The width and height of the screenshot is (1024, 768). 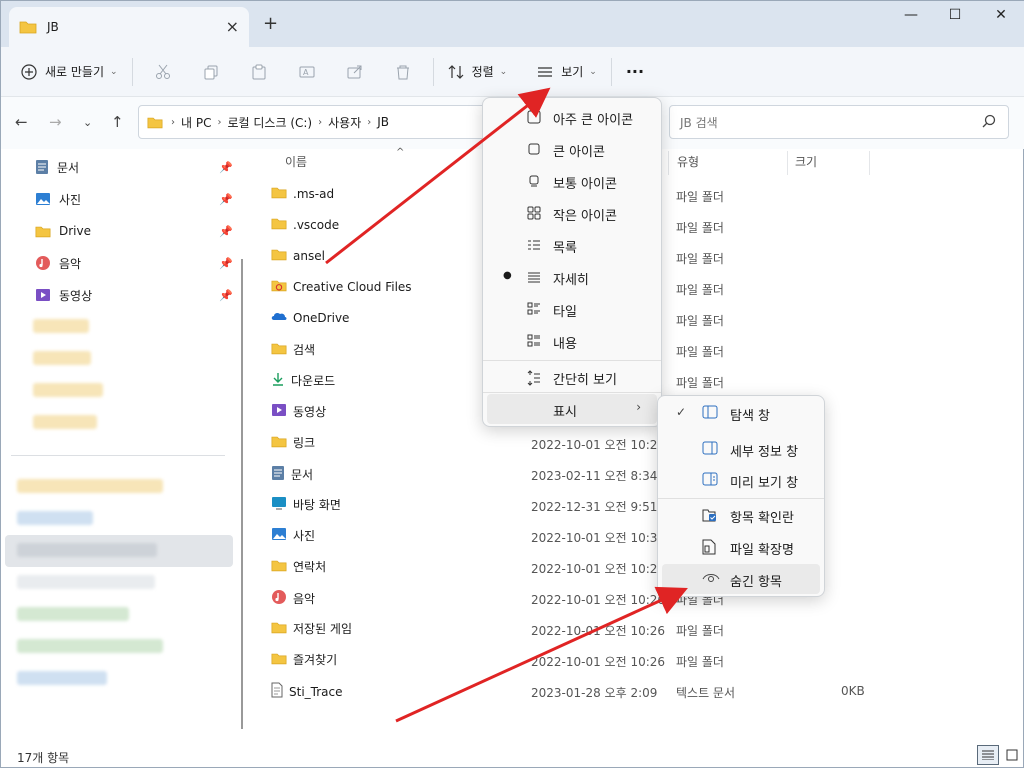 What do you see at coordinates (310, 412) in the screenshot?
I see `file-name-text: 동영상` at bounding box center [310, 412].